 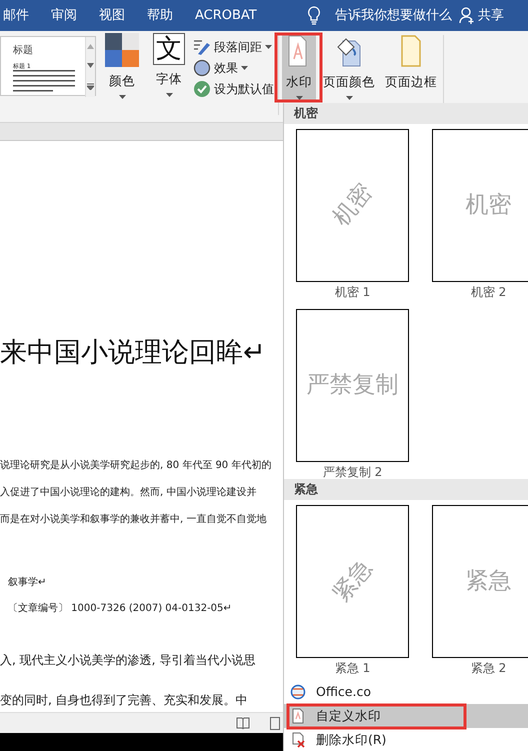 I want to click on ribbon-tab: 视图, so click(x=112, y=16).